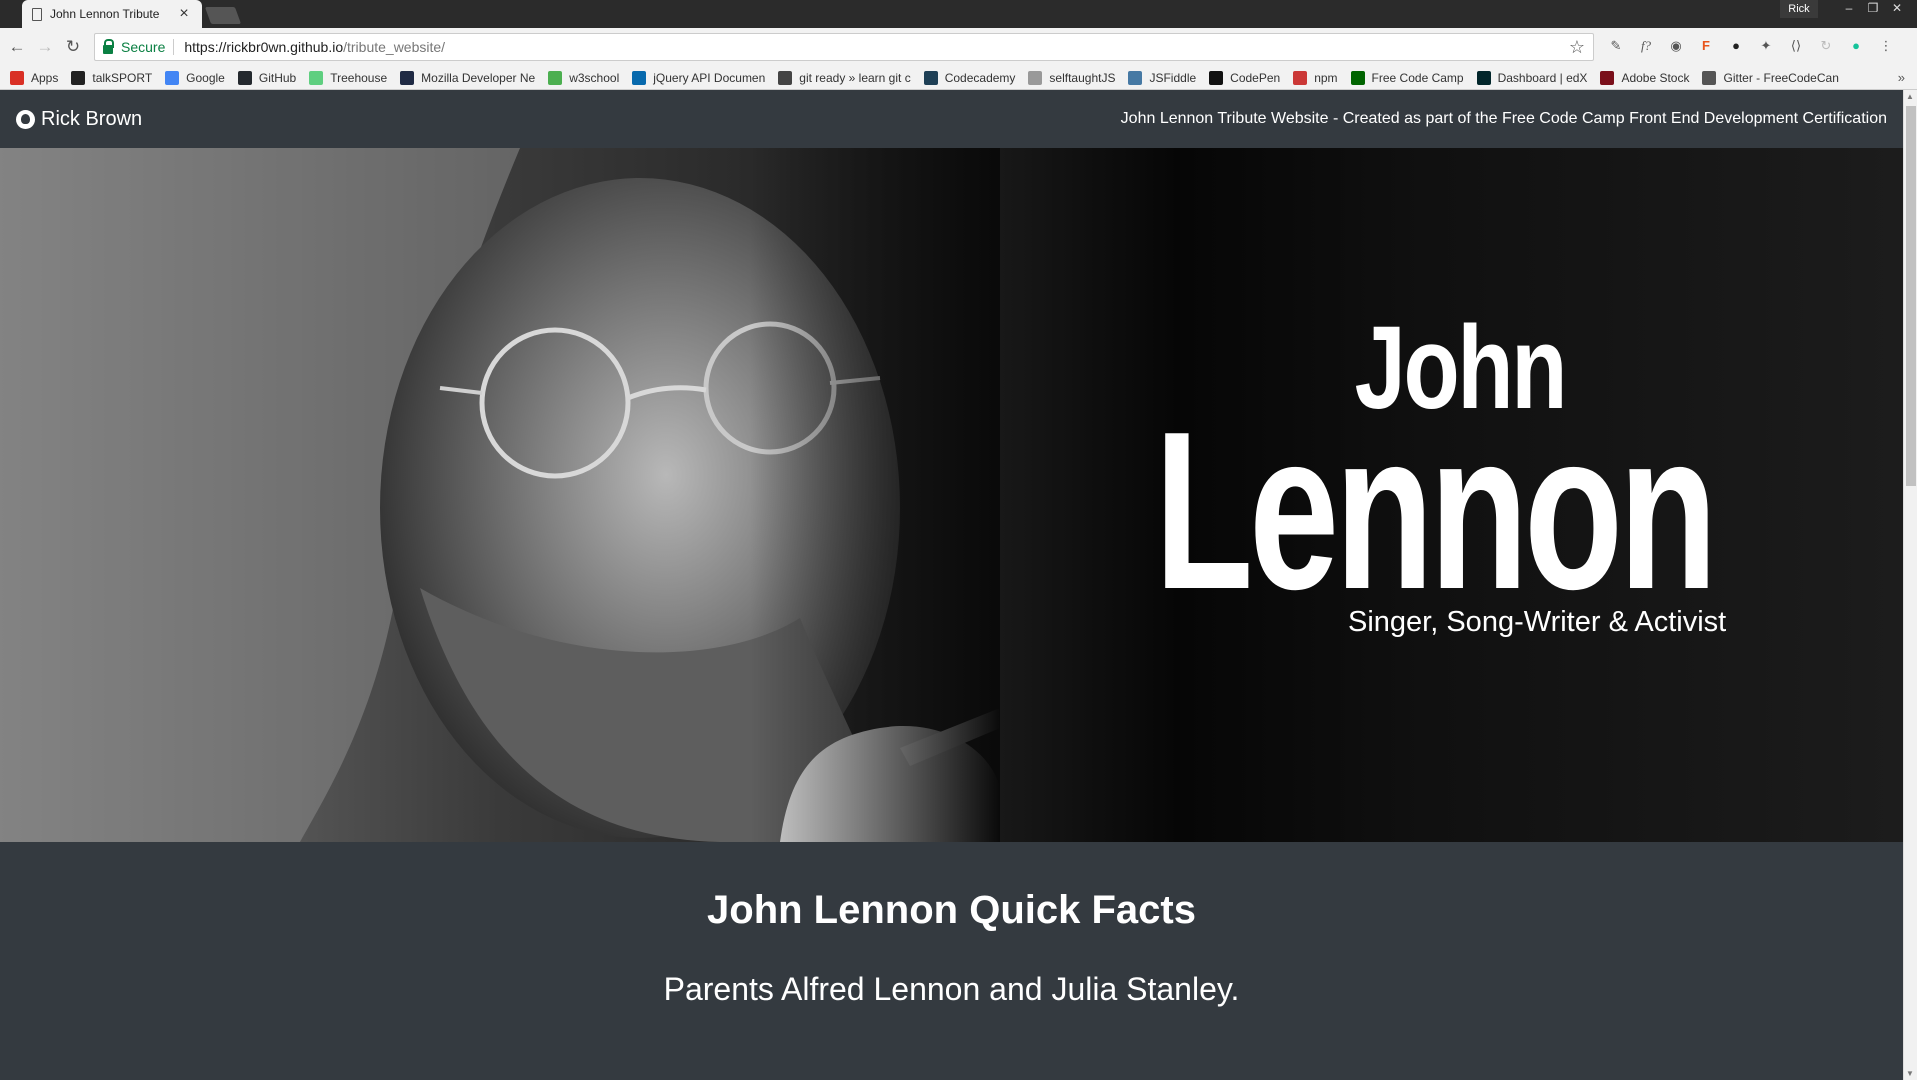 This screenshot has width=1917, height=1080. Describe the element at coordinates (1856, 46) in the screenshot. I see `grammarly-extension-icon: ●` at that location.